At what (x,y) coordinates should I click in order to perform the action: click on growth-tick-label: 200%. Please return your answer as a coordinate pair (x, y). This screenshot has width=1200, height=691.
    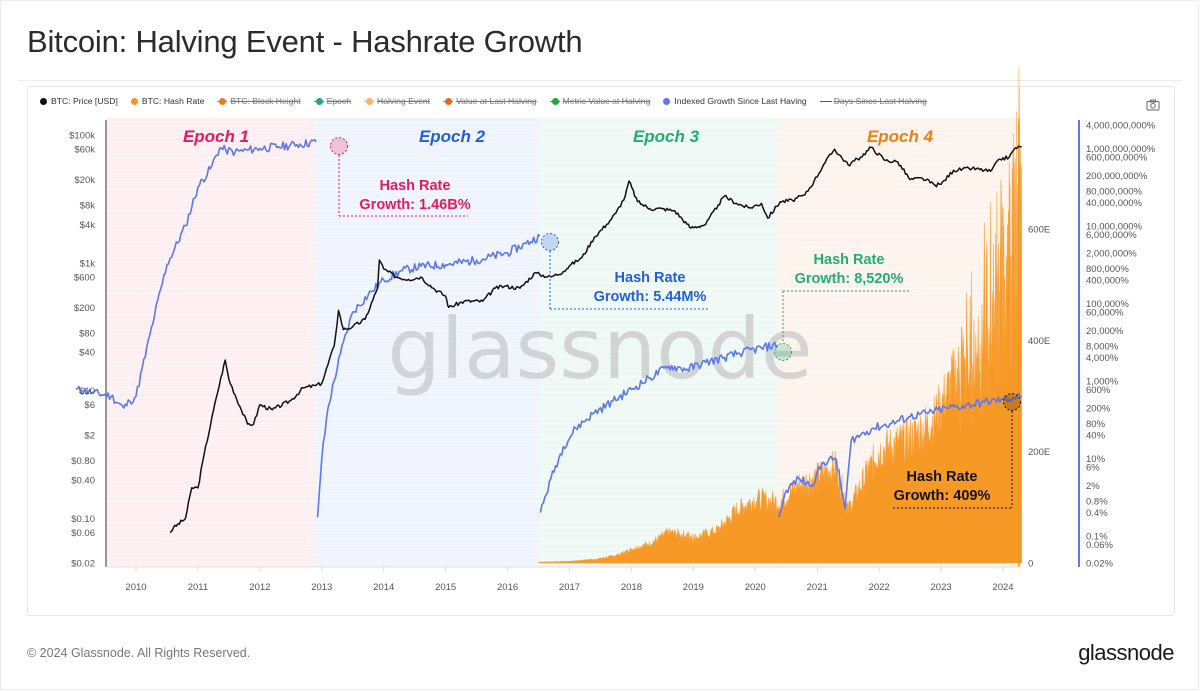
    Looking at the image, I should click on (1098, 408).